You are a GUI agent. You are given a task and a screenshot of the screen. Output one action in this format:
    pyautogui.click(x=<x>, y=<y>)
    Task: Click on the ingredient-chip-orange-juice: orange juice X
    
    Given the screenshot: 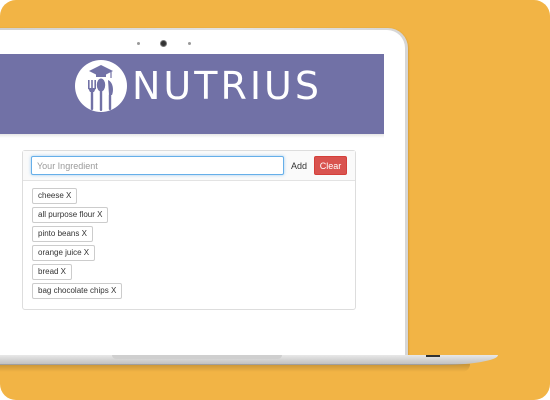 What is the action you would take?
    pyautogui.click(x=64, y=253)
    